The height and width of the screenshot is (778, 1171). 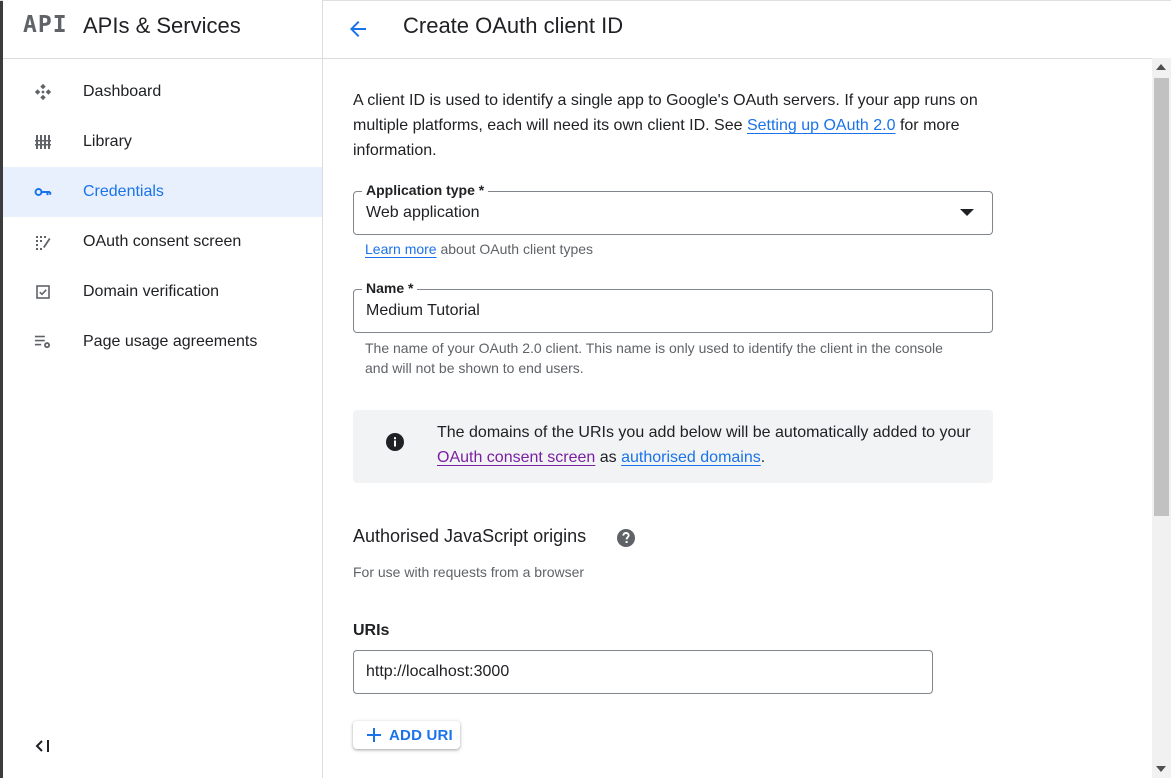 I want to click on scrollbar, so click(x=1161, y=418).